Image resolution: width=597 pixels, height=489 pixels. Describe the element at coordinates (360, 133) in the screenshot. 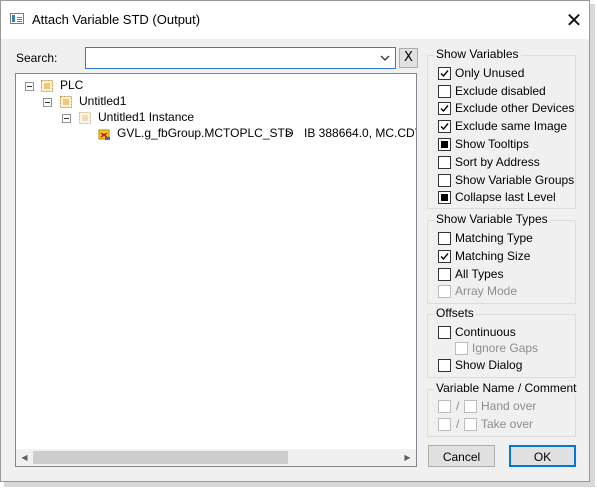

I see `tree-node-address: IB 388664.0, MC.CDT_` at that location.